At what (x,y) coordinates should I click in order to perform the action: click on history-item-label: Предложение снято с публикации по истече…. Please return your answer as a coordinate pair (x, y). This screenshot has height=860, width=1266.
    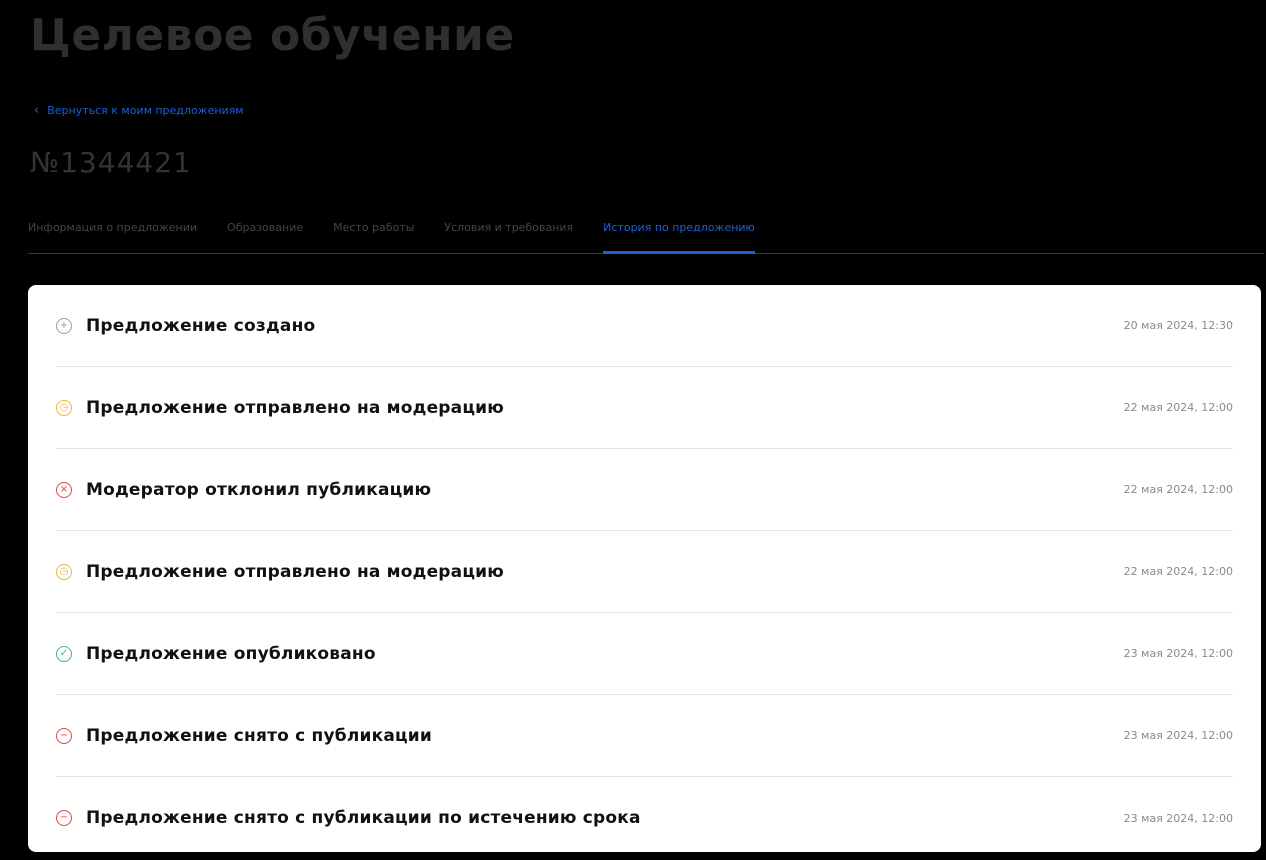
    Looking at the image, I should click on (363, 818).